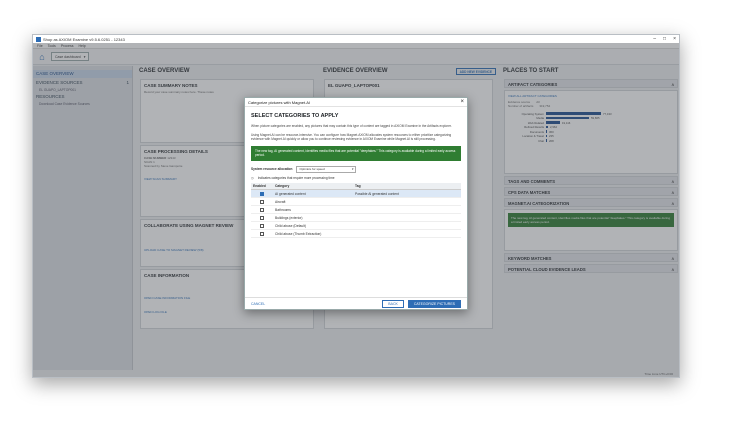  What do you see at coordinates (654, 39) in the screenshot?
I see `minimize-icon: –` at bounding box center [654, 39].